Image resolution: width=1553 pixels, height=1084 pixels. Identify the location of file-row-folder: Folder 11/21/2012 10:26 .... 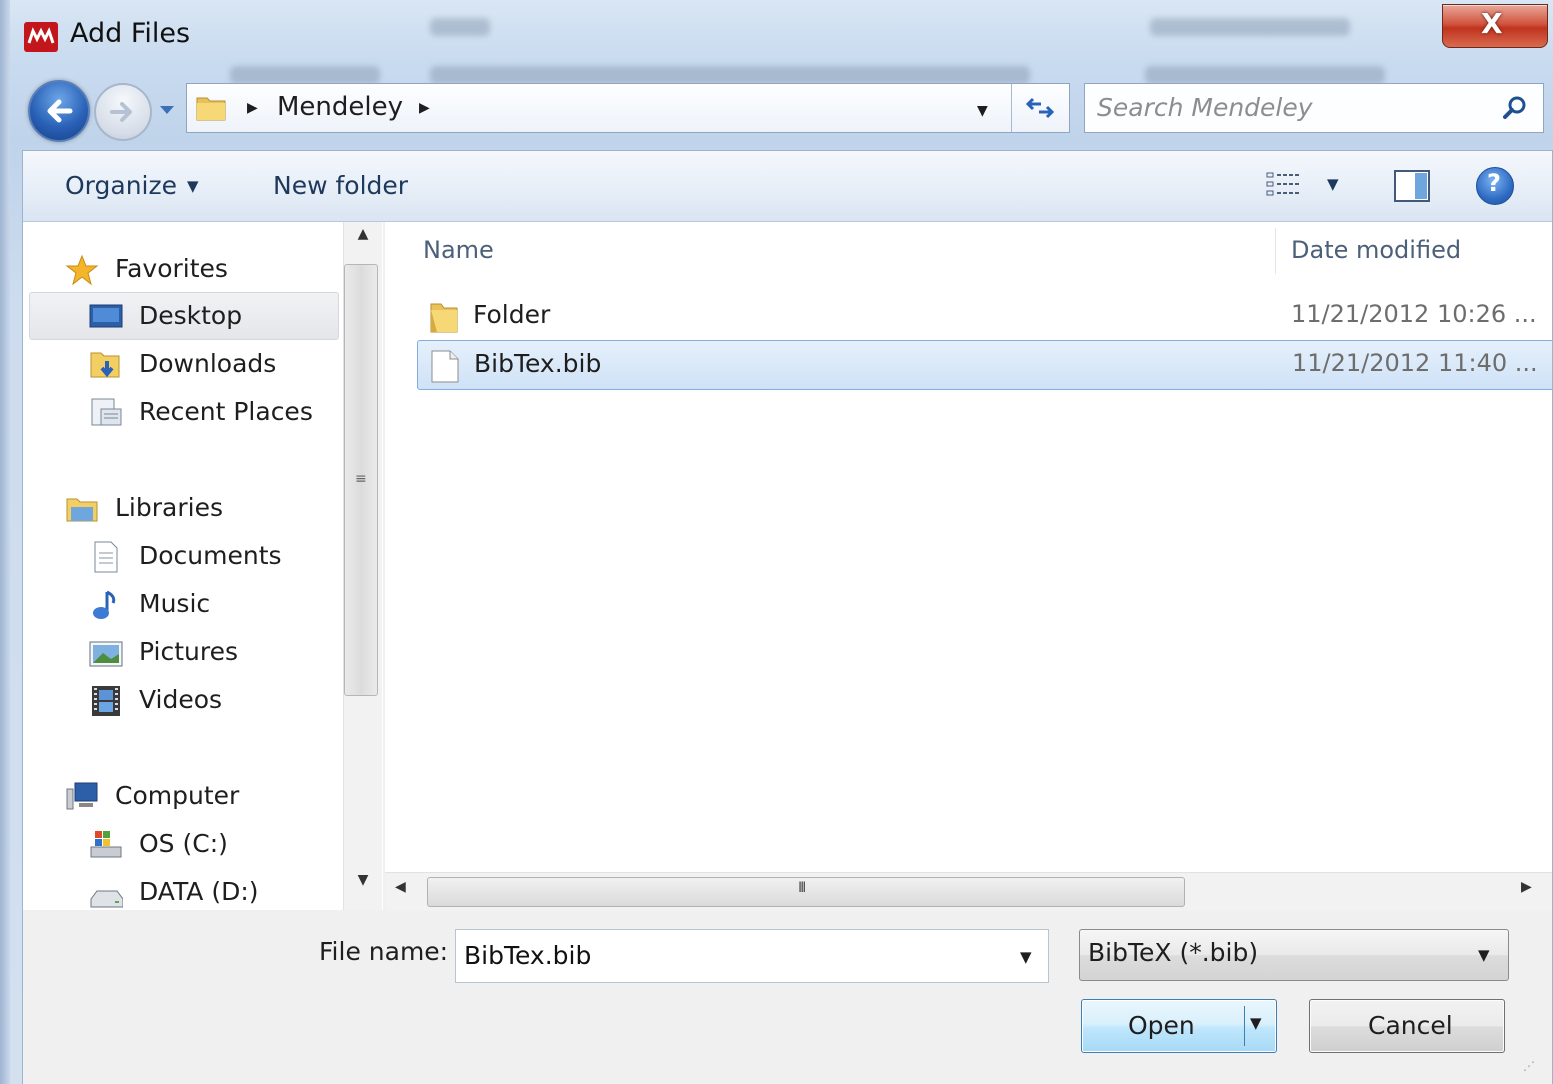
(984, 316).